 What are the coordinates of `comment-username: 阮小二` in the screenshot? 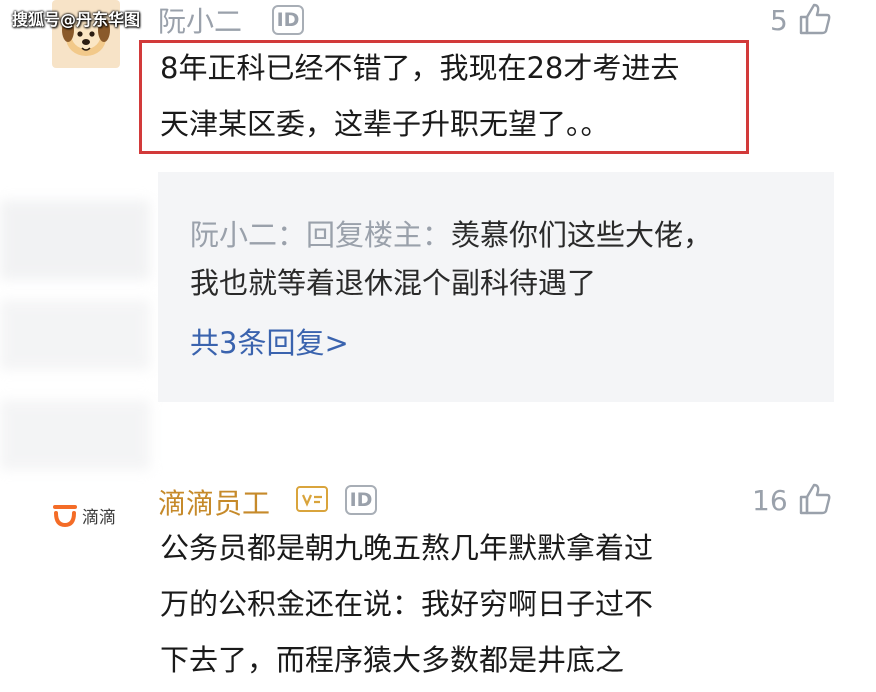 It's located at (200, 20).